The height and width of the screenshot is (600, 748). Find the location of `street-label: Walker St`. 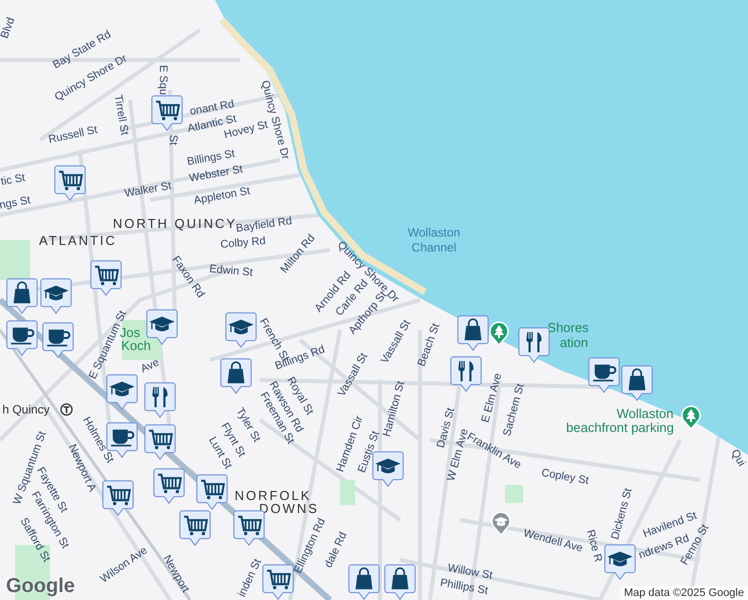

street-label: Walker St is located at coordinates (148, 190).